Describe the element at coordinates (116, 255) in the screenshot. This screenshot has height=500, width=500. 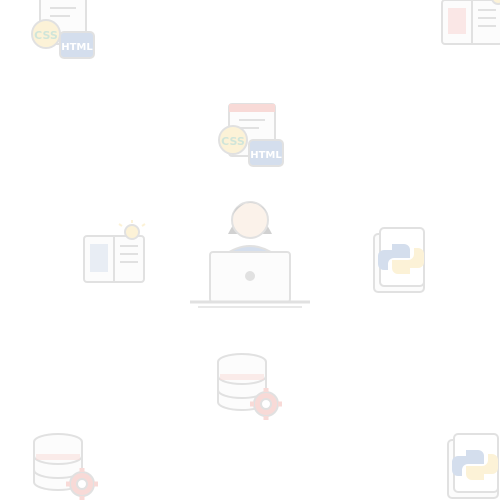
I see `book-lightbulb-icon` at that location.